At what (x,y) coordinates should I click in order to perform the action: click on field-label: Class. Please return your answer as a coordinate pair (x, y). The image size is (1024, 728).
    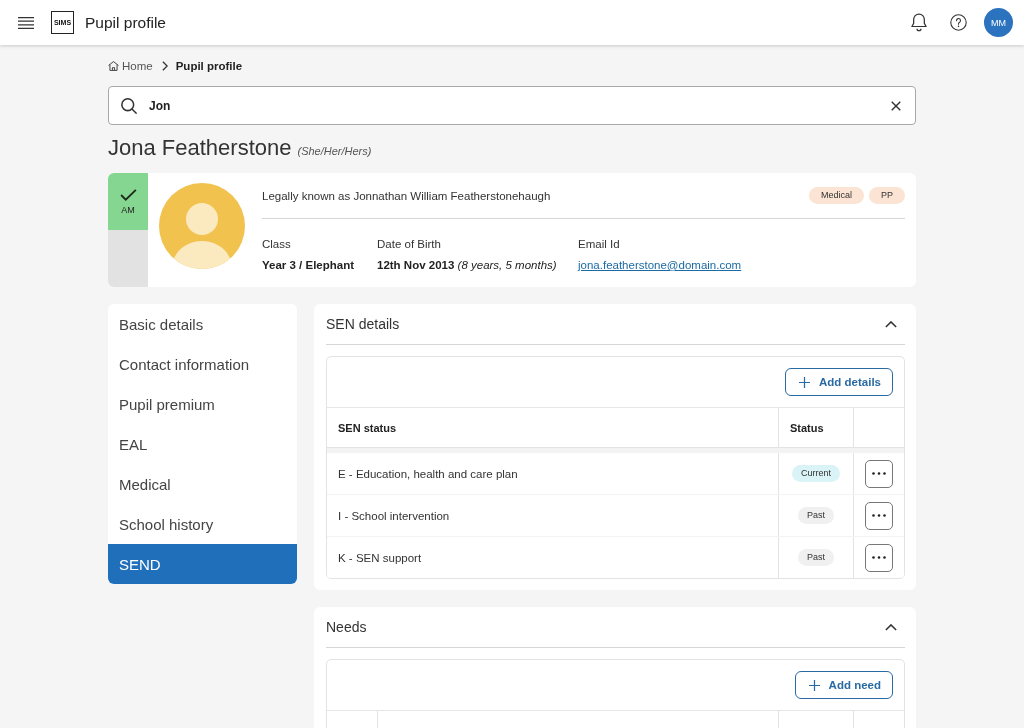
    Looking at the image, I should click on (277, 244).